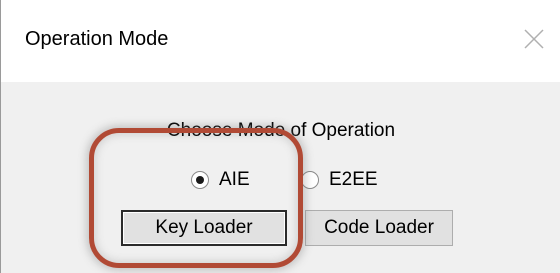 This screenshot has height=273, width=560. I want to click on close-icon, so click(534, 39).